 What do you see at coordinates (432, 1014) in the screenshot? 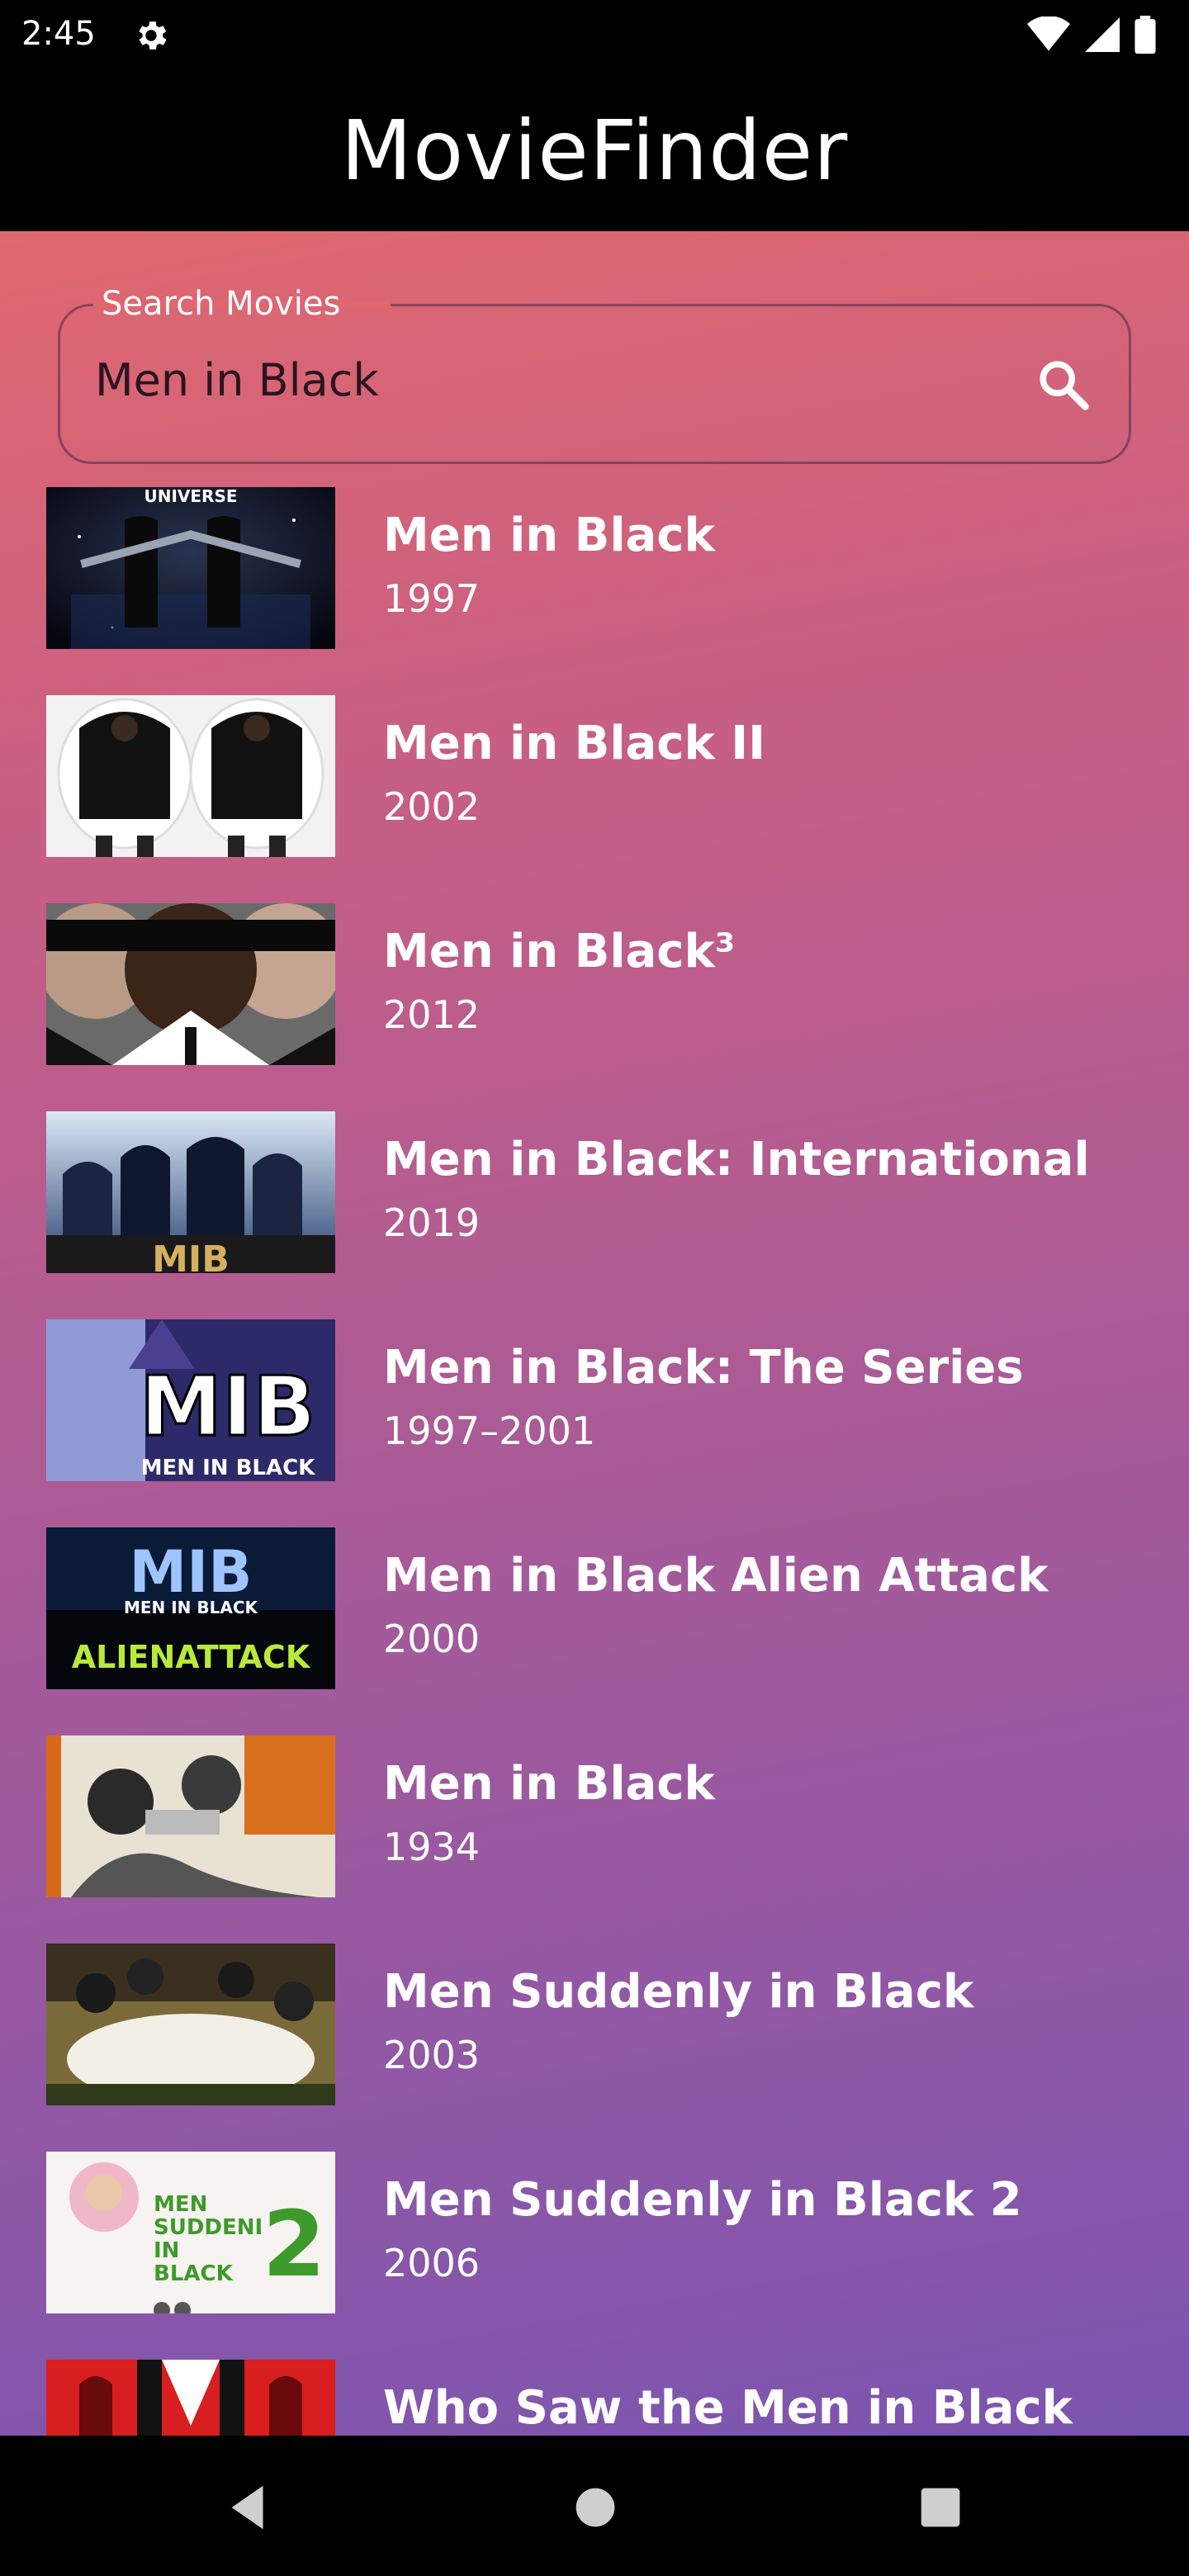
I see `movie-year: 2012` at bounding box center [432, 1014].